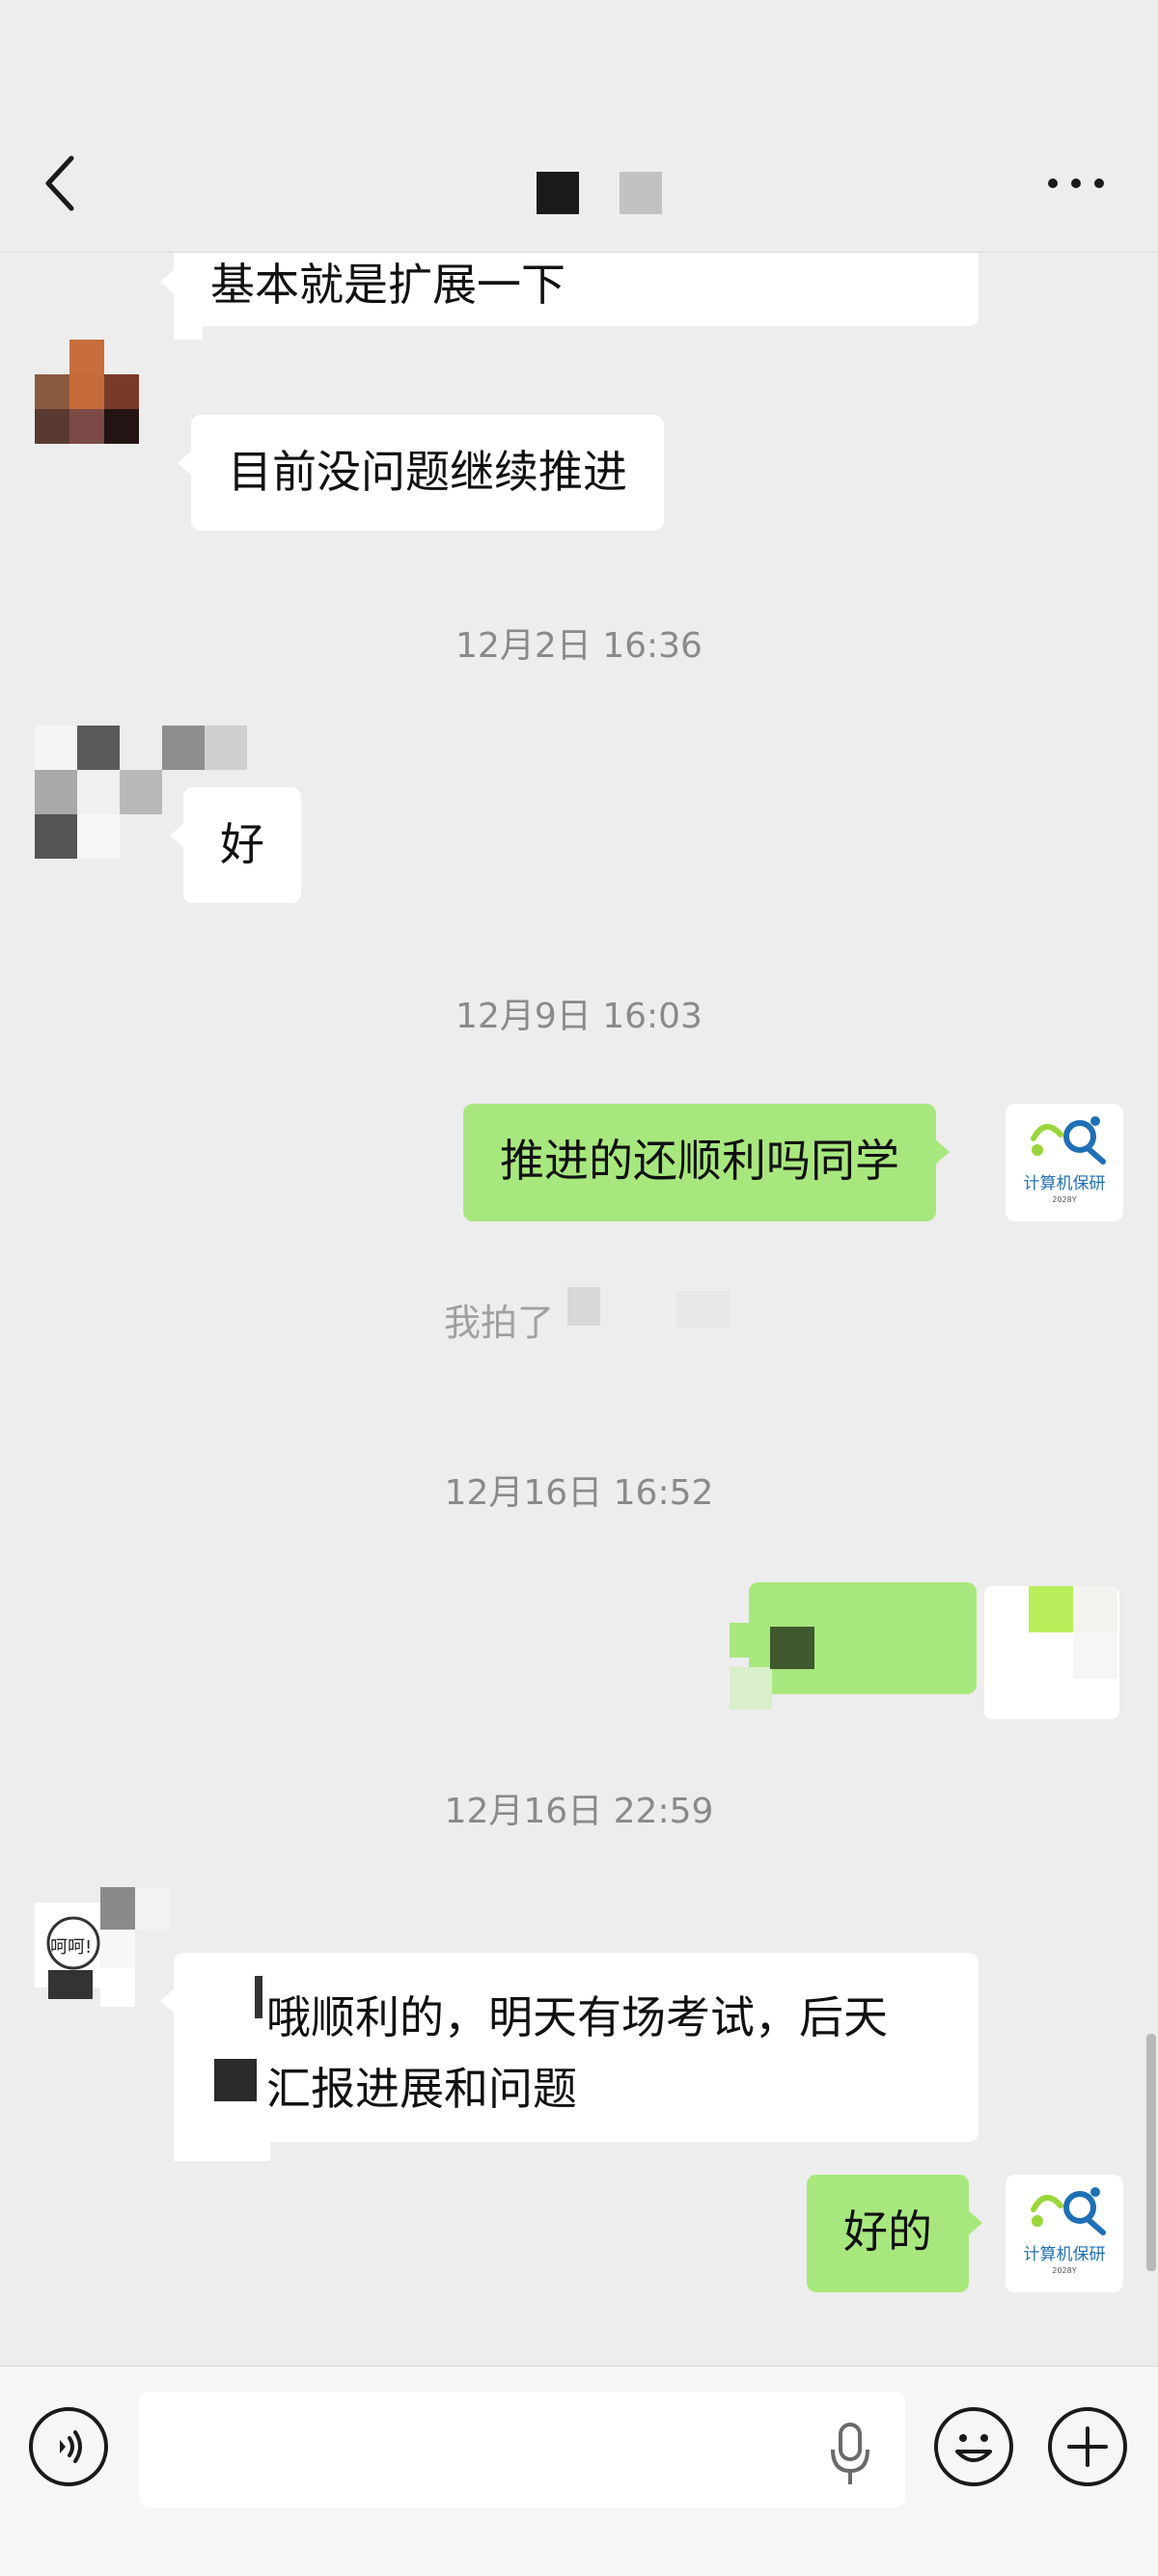  What do you see at coordinates (577, 2017) in the screenshot?
I see `message-text-line: 哦顺利的，明天有场考试，后天` at bounding box center [577, 2017].